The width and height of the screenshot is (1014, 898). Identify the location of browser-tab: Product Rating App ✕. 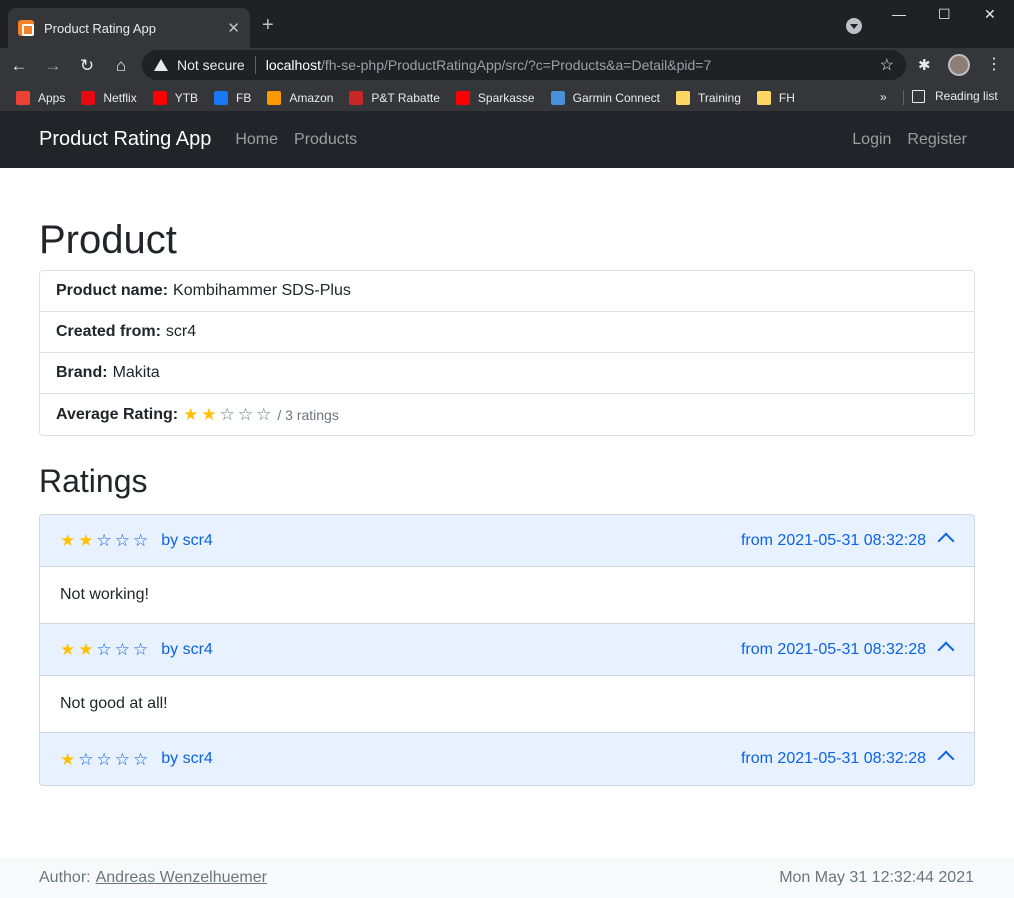
(129, 28).